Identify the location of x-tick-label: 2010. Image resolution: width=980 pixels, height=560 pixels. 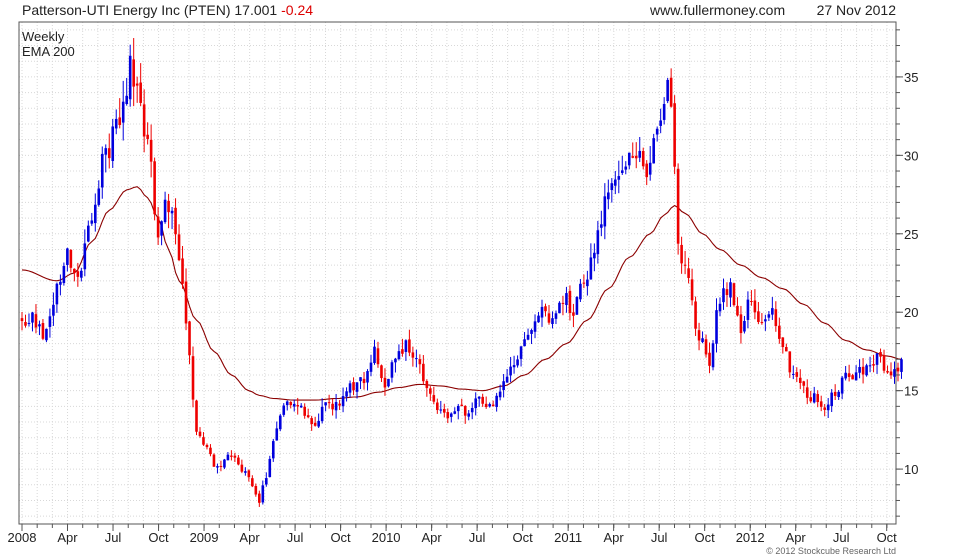
(386, 537).